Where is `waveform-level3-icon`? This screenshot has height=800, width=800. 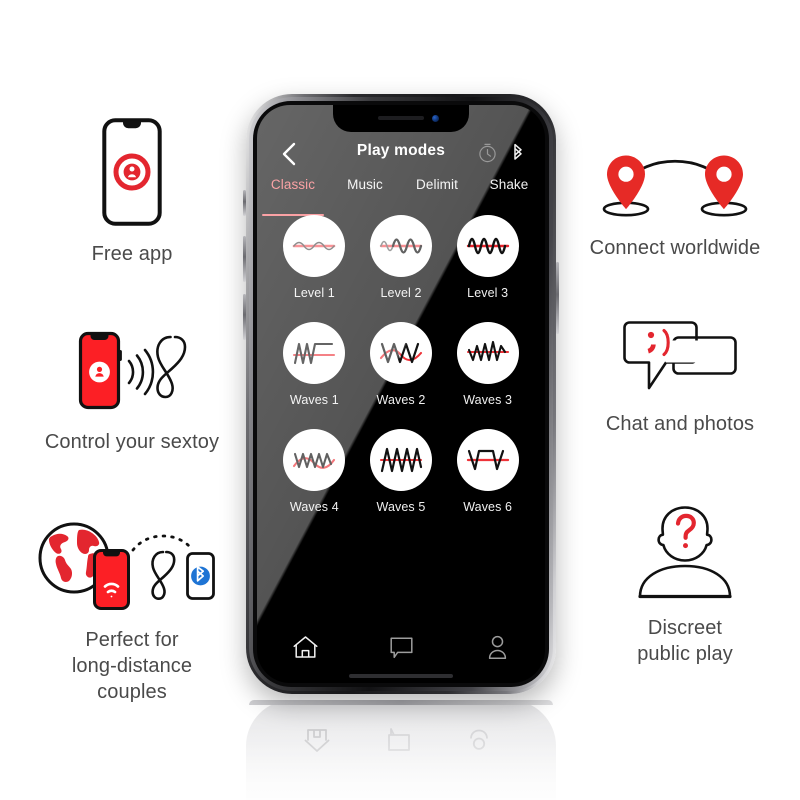 waveform-level3-icon is located at coordinates (487, 246).